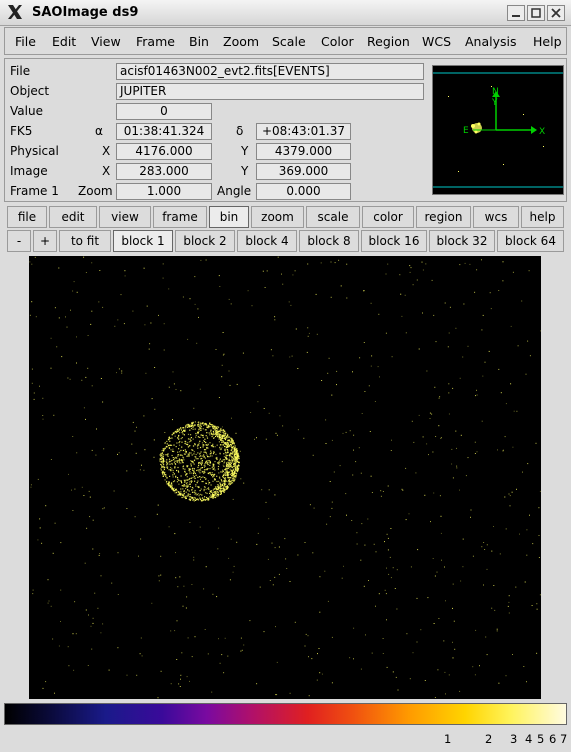  I want to click on x11-logo-icon, so click(15, 12).